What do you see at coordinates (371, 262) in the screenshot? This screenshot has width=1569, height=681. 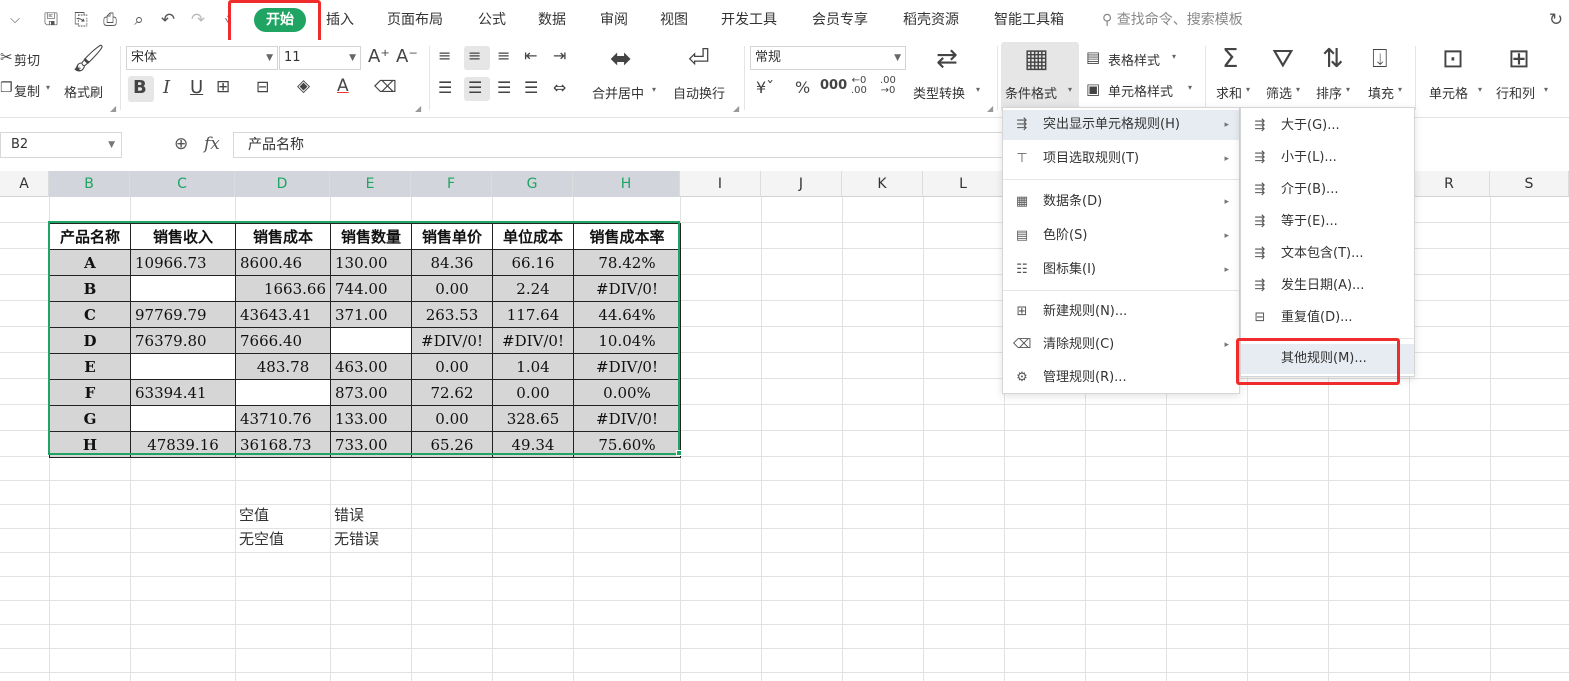 I see `table-cell: 130.00` at bounding box center [371, 262].